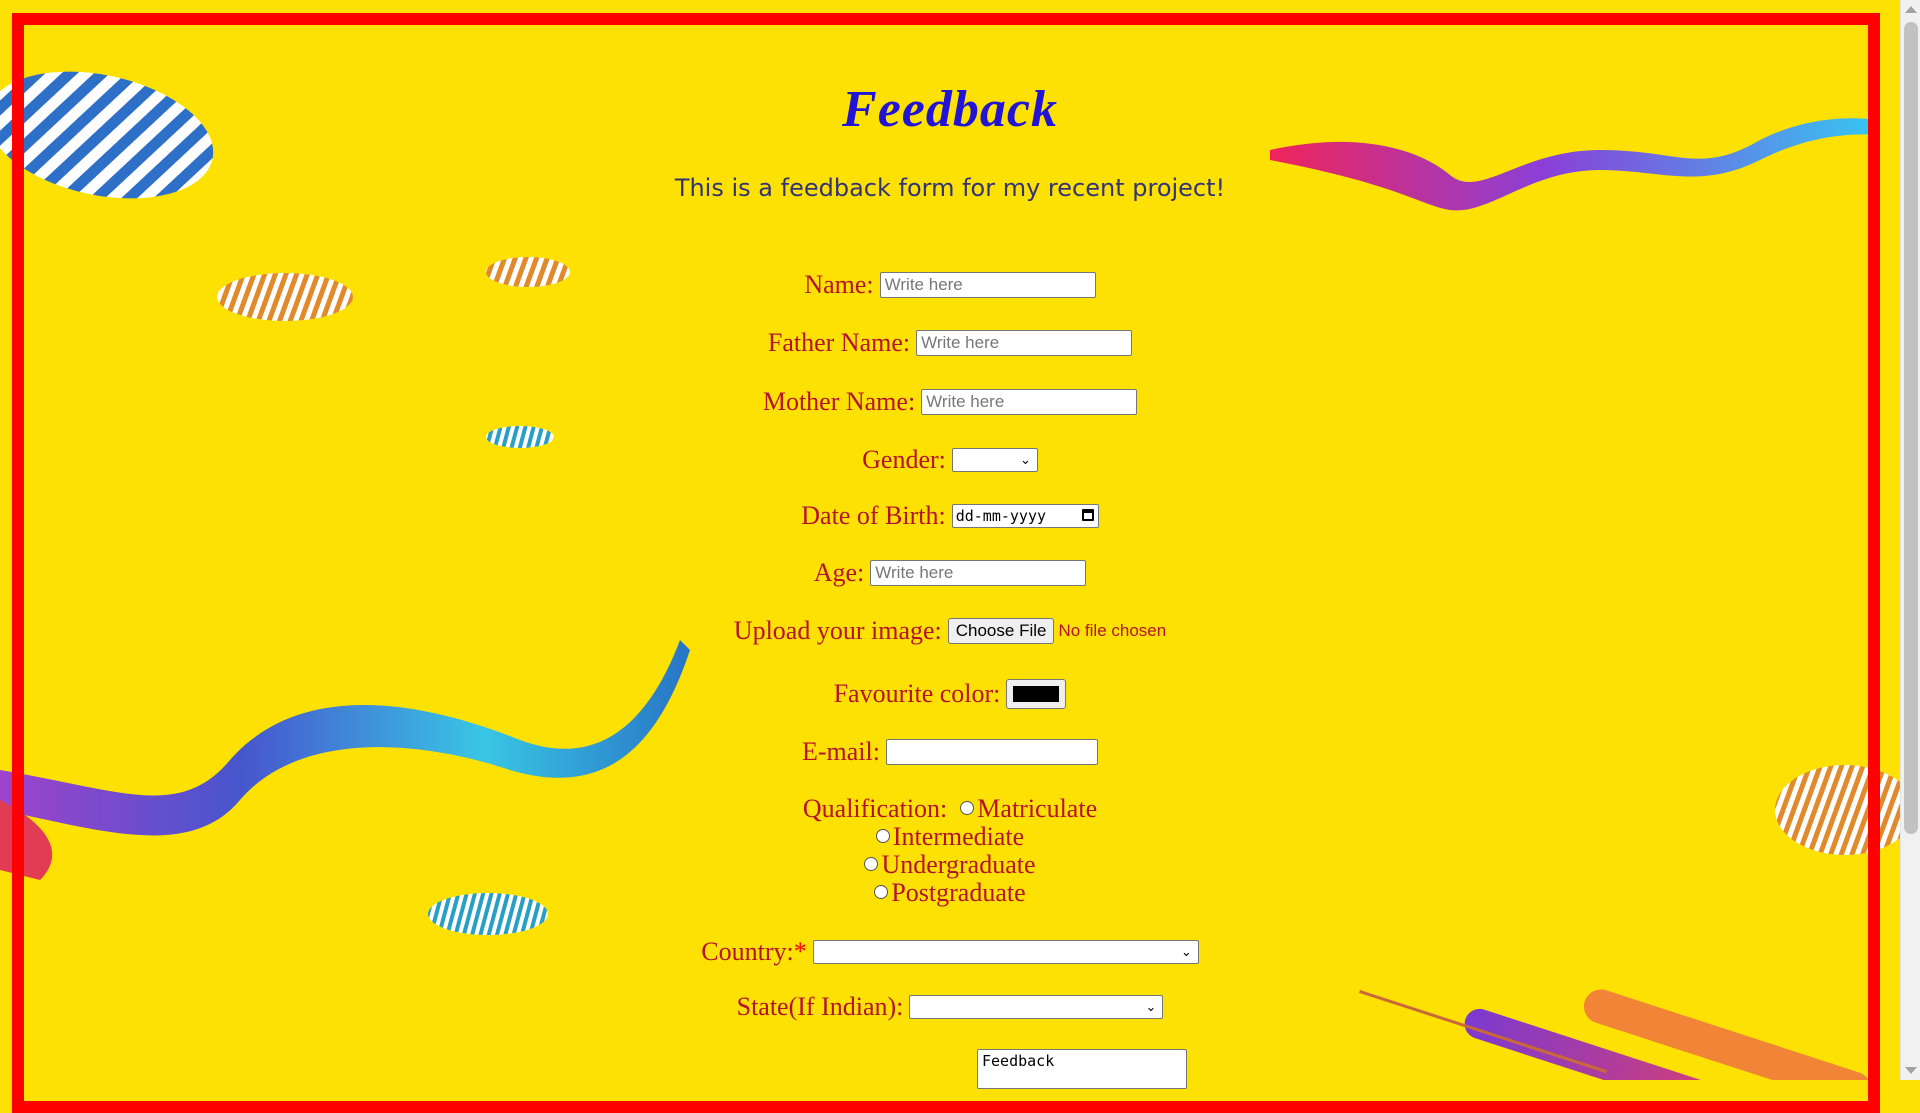  Describe the element at coordinates (1911, 9) in the screenshot. I see `scroll-up-icon` at that location.